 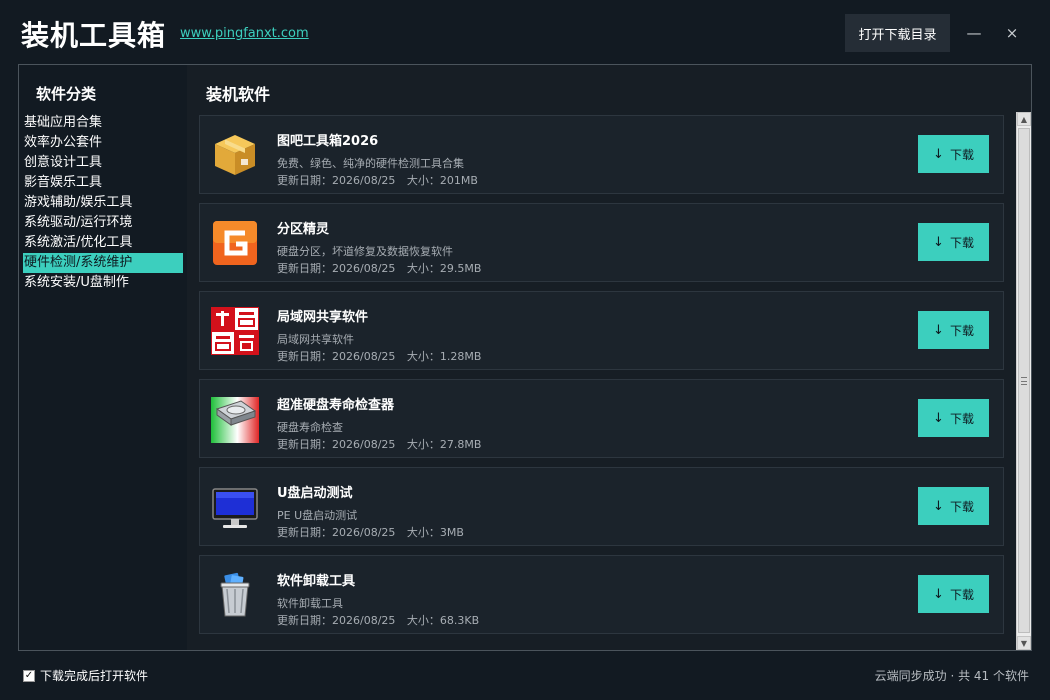 I want to click on scroll-up-arrow-icon: ▲, so click(x=1024, y=119).